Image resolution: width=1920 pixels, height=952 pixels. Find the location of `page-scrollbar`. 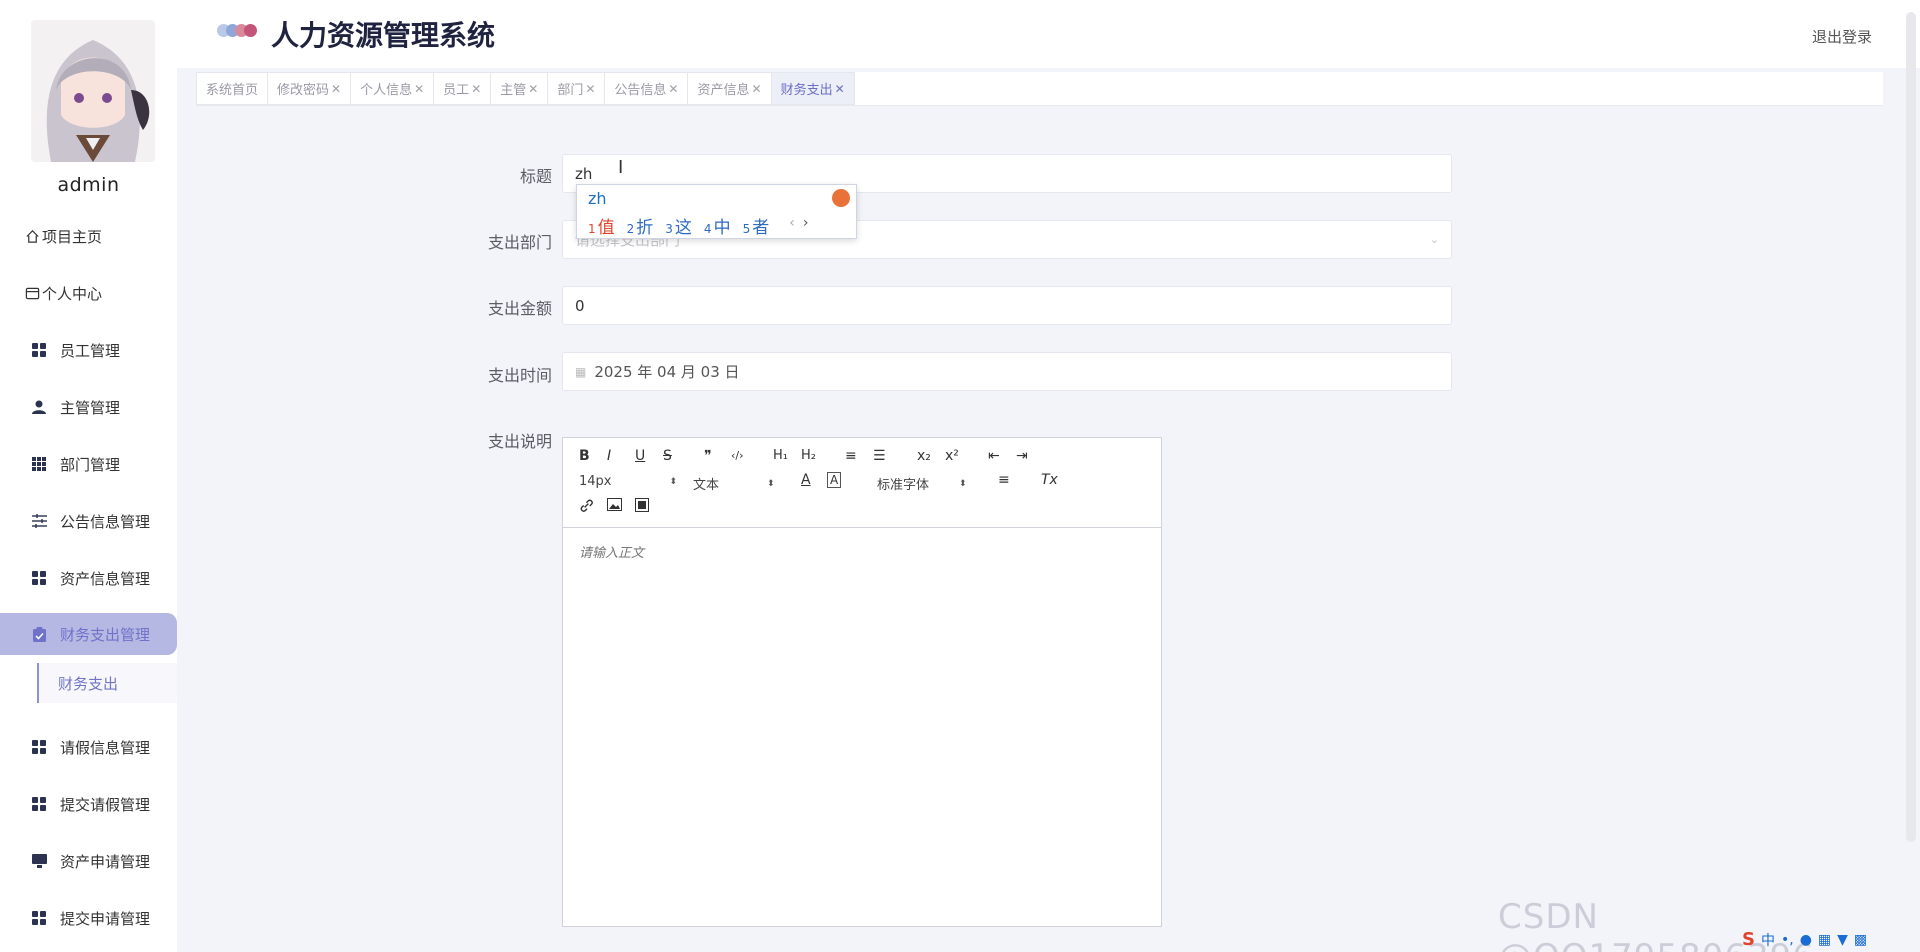

page-scrollbar is located at coordinates (1911, 427).